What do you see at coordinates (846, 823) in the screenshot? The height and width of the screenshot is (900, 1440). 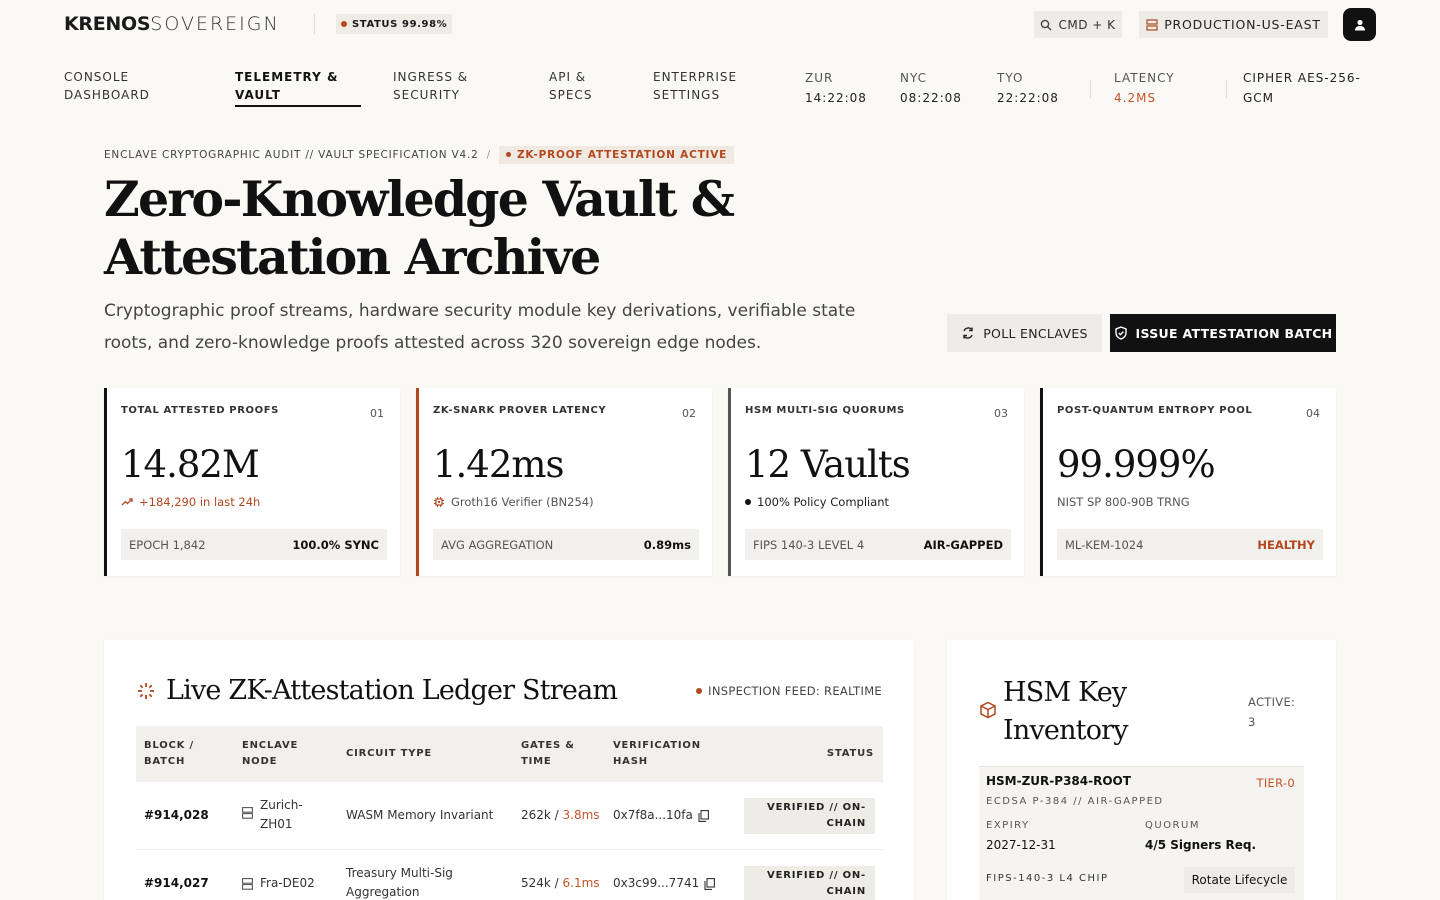 I see `status-text: CHAIN` at bounding box center [846, 823].